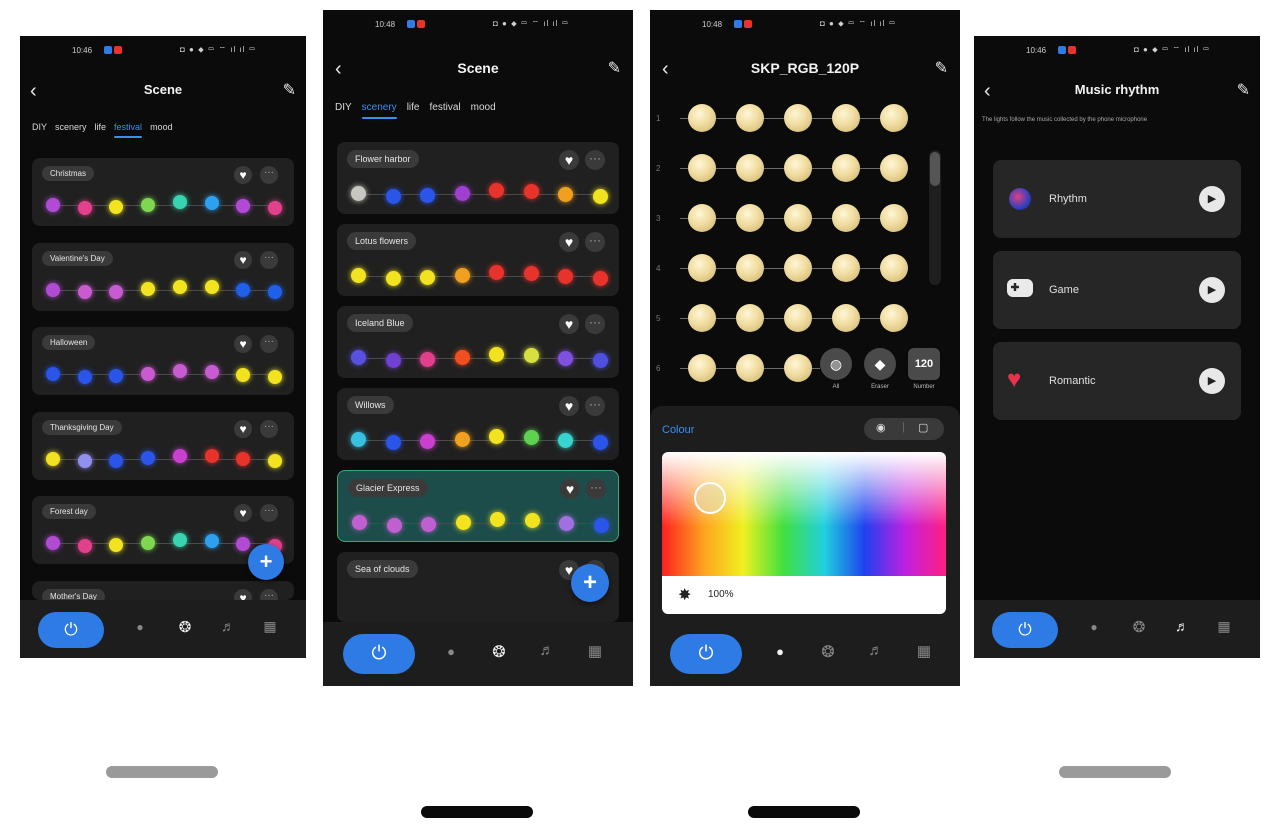 Image resolution: width=1280 pixels, height=824 pixels. What do you see at coordinates (478, 424) in the screenshot?
I see `scene-card: Willows ♥ ···` at bounding box center [478, 424].